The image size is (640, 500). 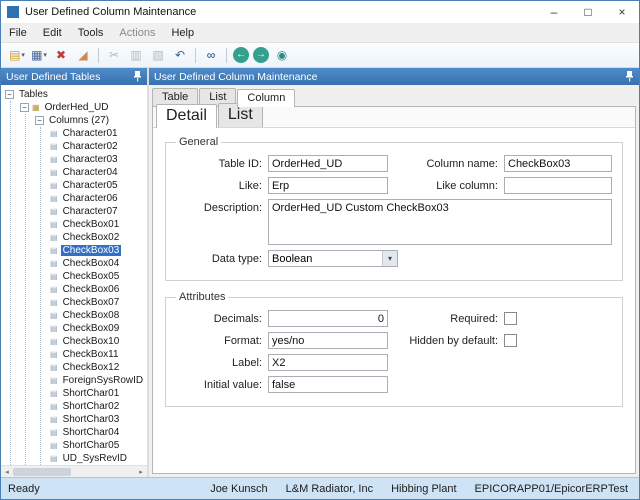 What do you see at coordinates (114, 55) in the screenshot?
I see `cut-button: ✂` at bounding box center [114, 55].